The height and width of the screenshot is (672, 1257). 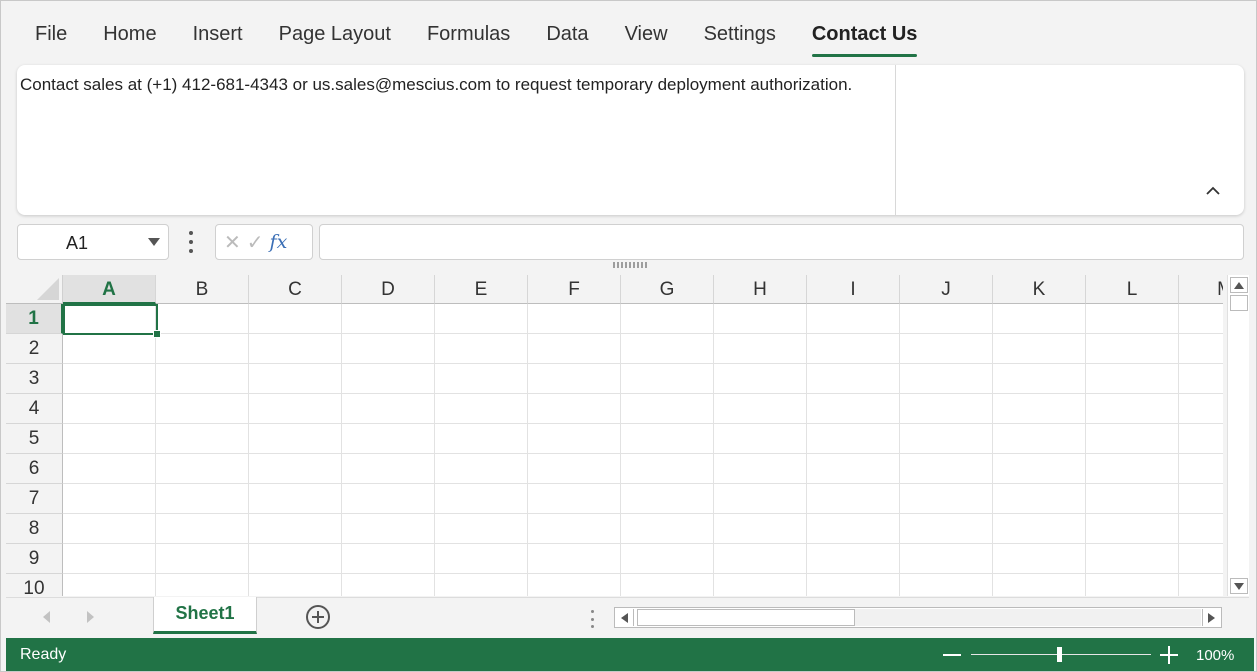 I want to click on column-header: D, so click(x=388, y=289).